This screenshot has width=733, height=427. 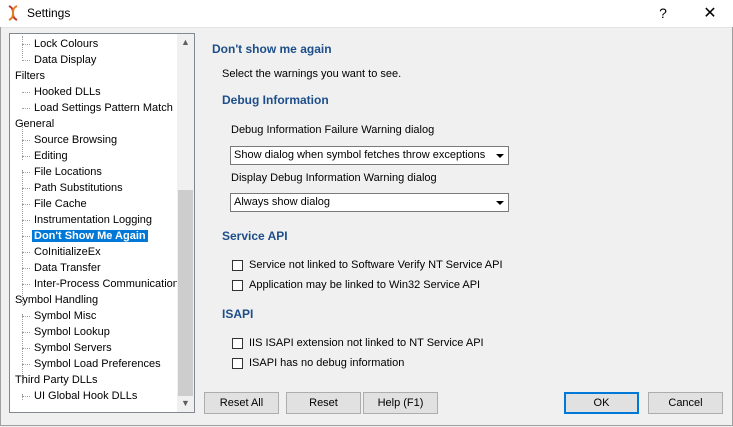 I want to click on tree-item-label: Symbol Handling, so click(x=57, y=300).